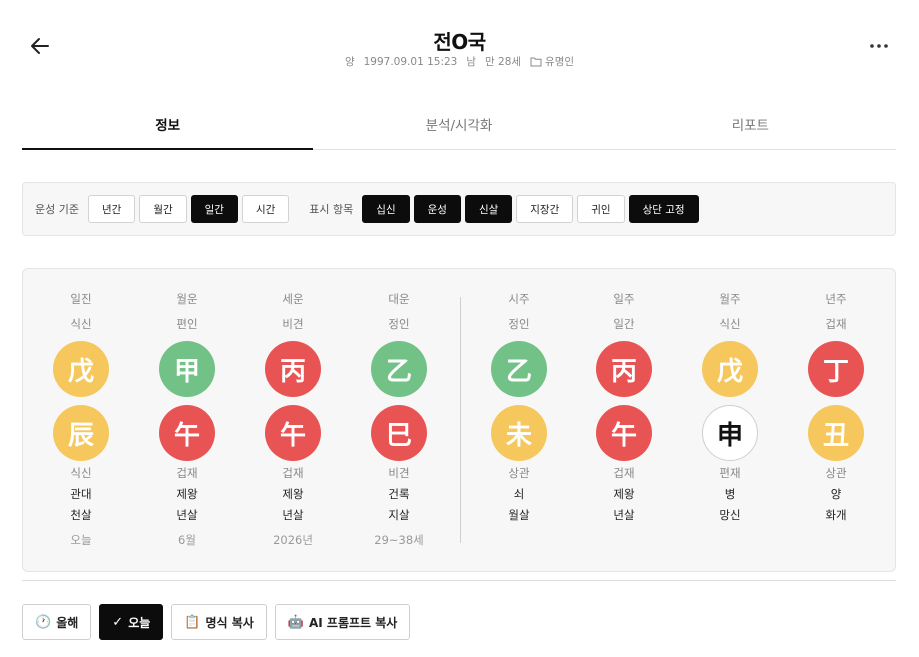 The height and width of the screenshot is (657, 919). What do you see at coordinates (186, 371) in the screenshot?
I see `heavenly-stem-char: 甲` at bounding box center [186, 371].